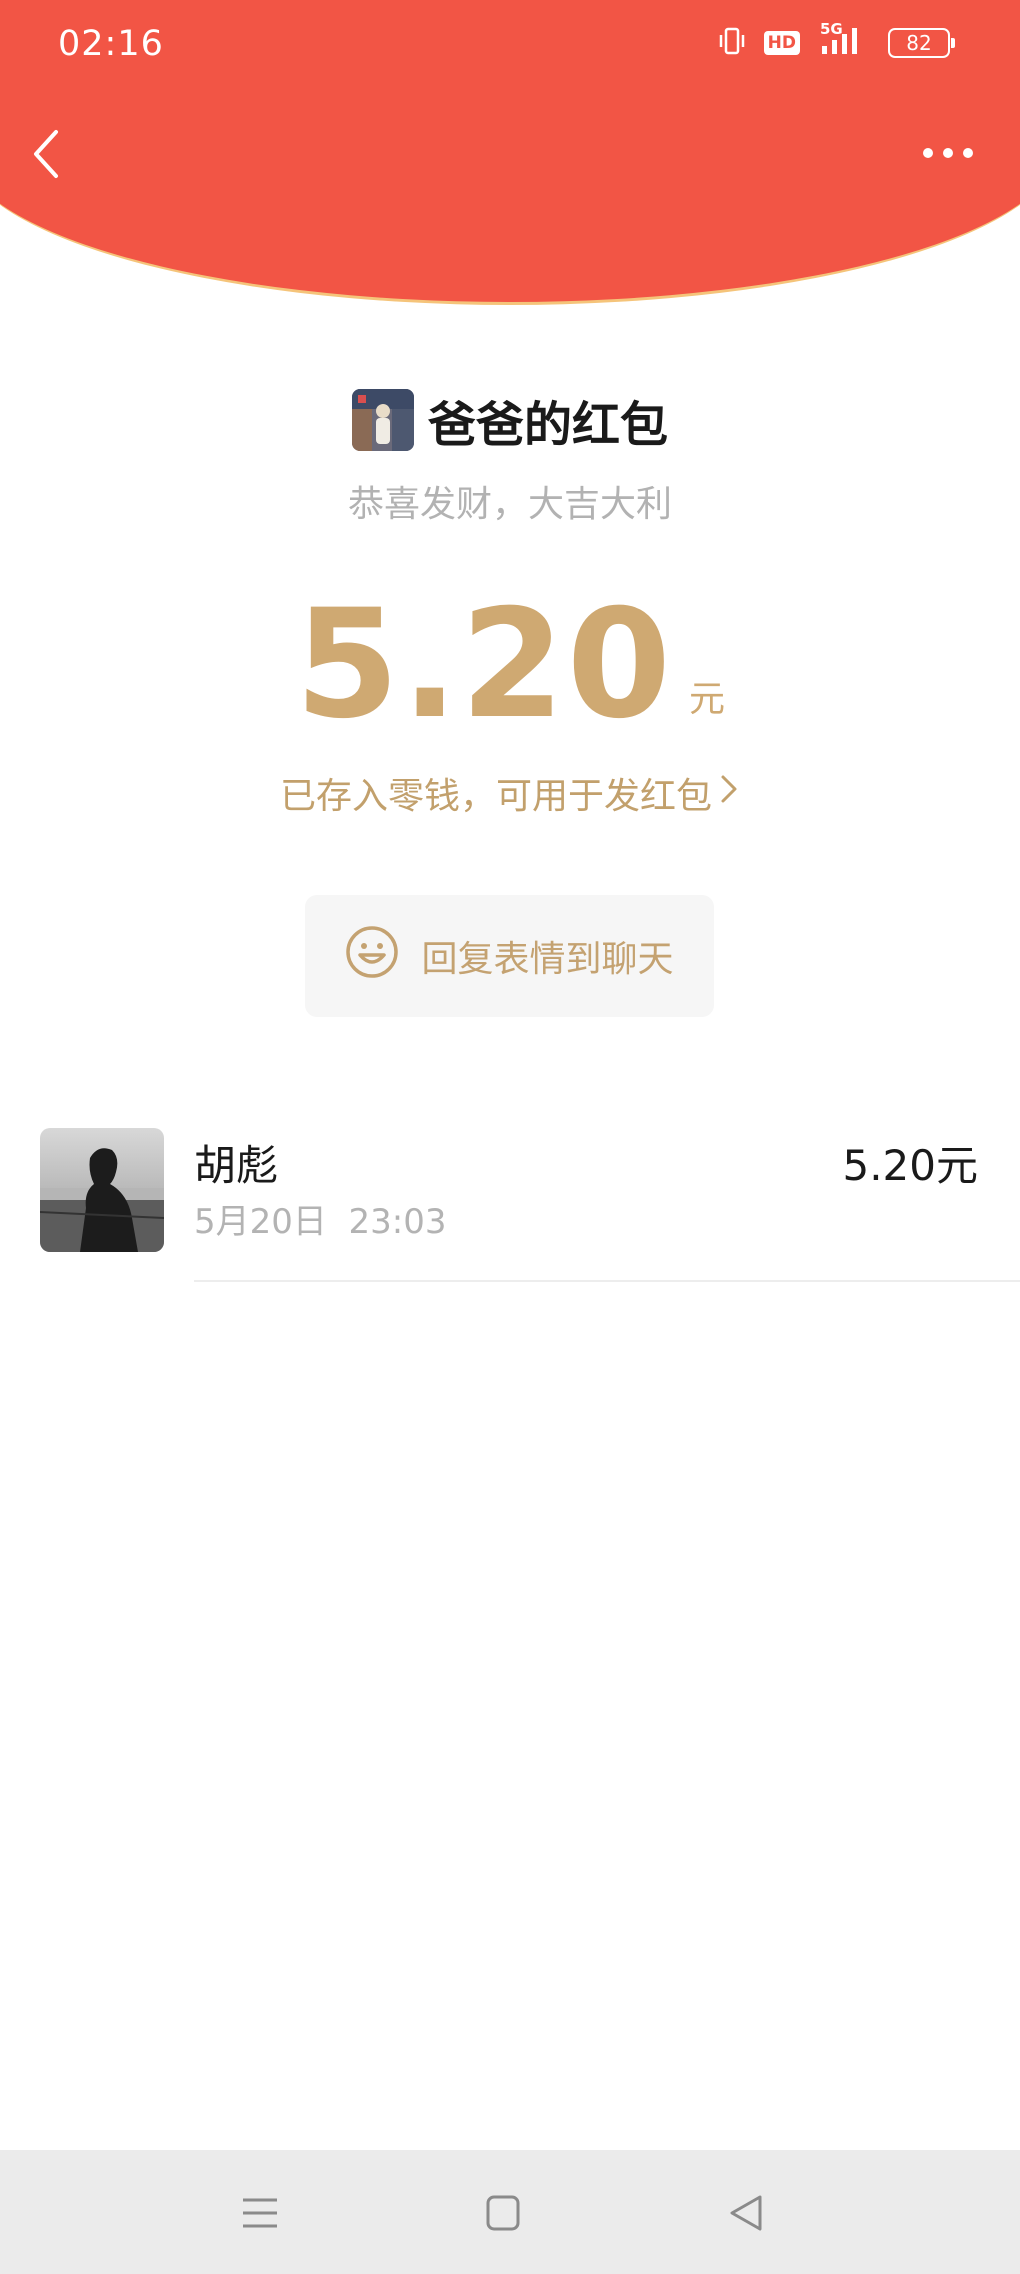  Describe the element at coordinates (484, 665) in the screenshot. I see `amount-value: 5.20` at that location.